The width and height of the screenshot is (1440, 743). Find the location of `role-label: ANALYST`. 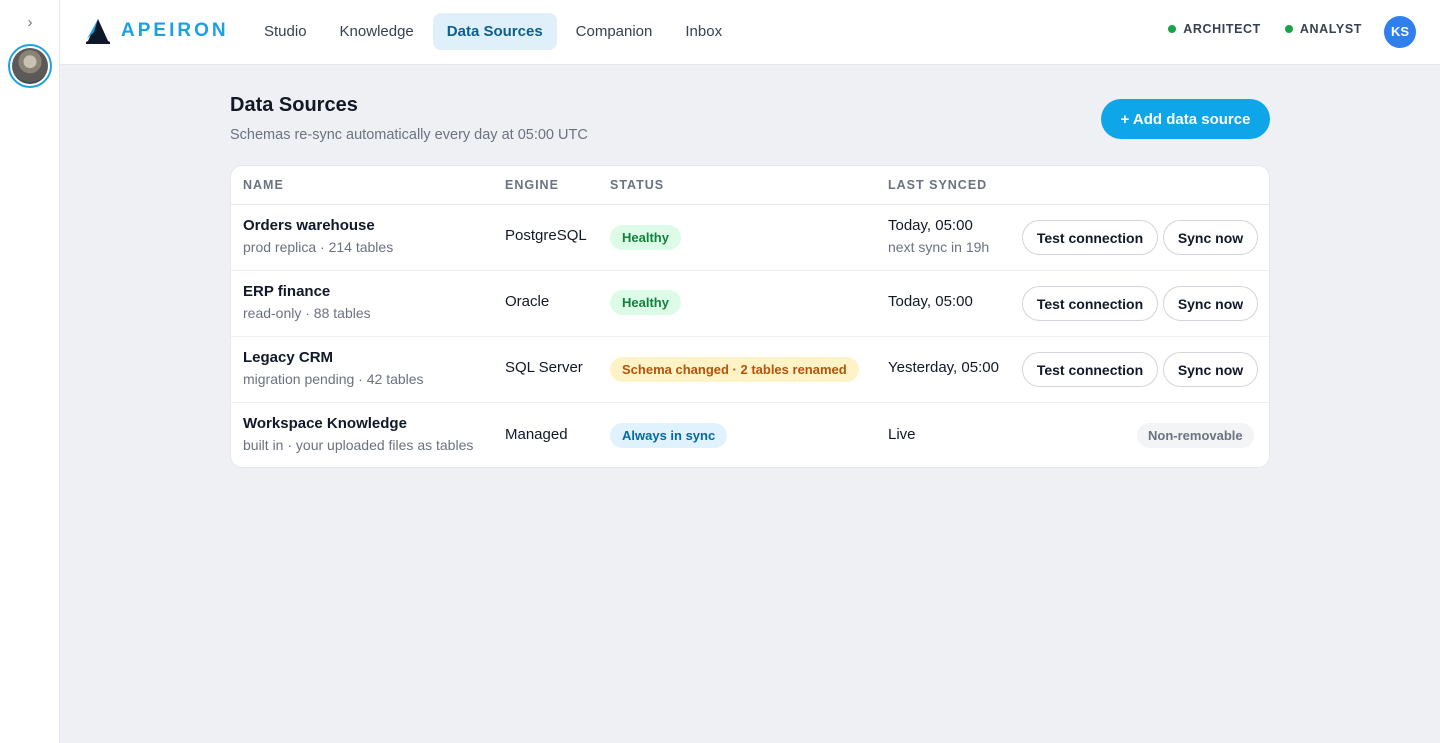

role-label: ANALYST is located at coordinates (1330, 29).